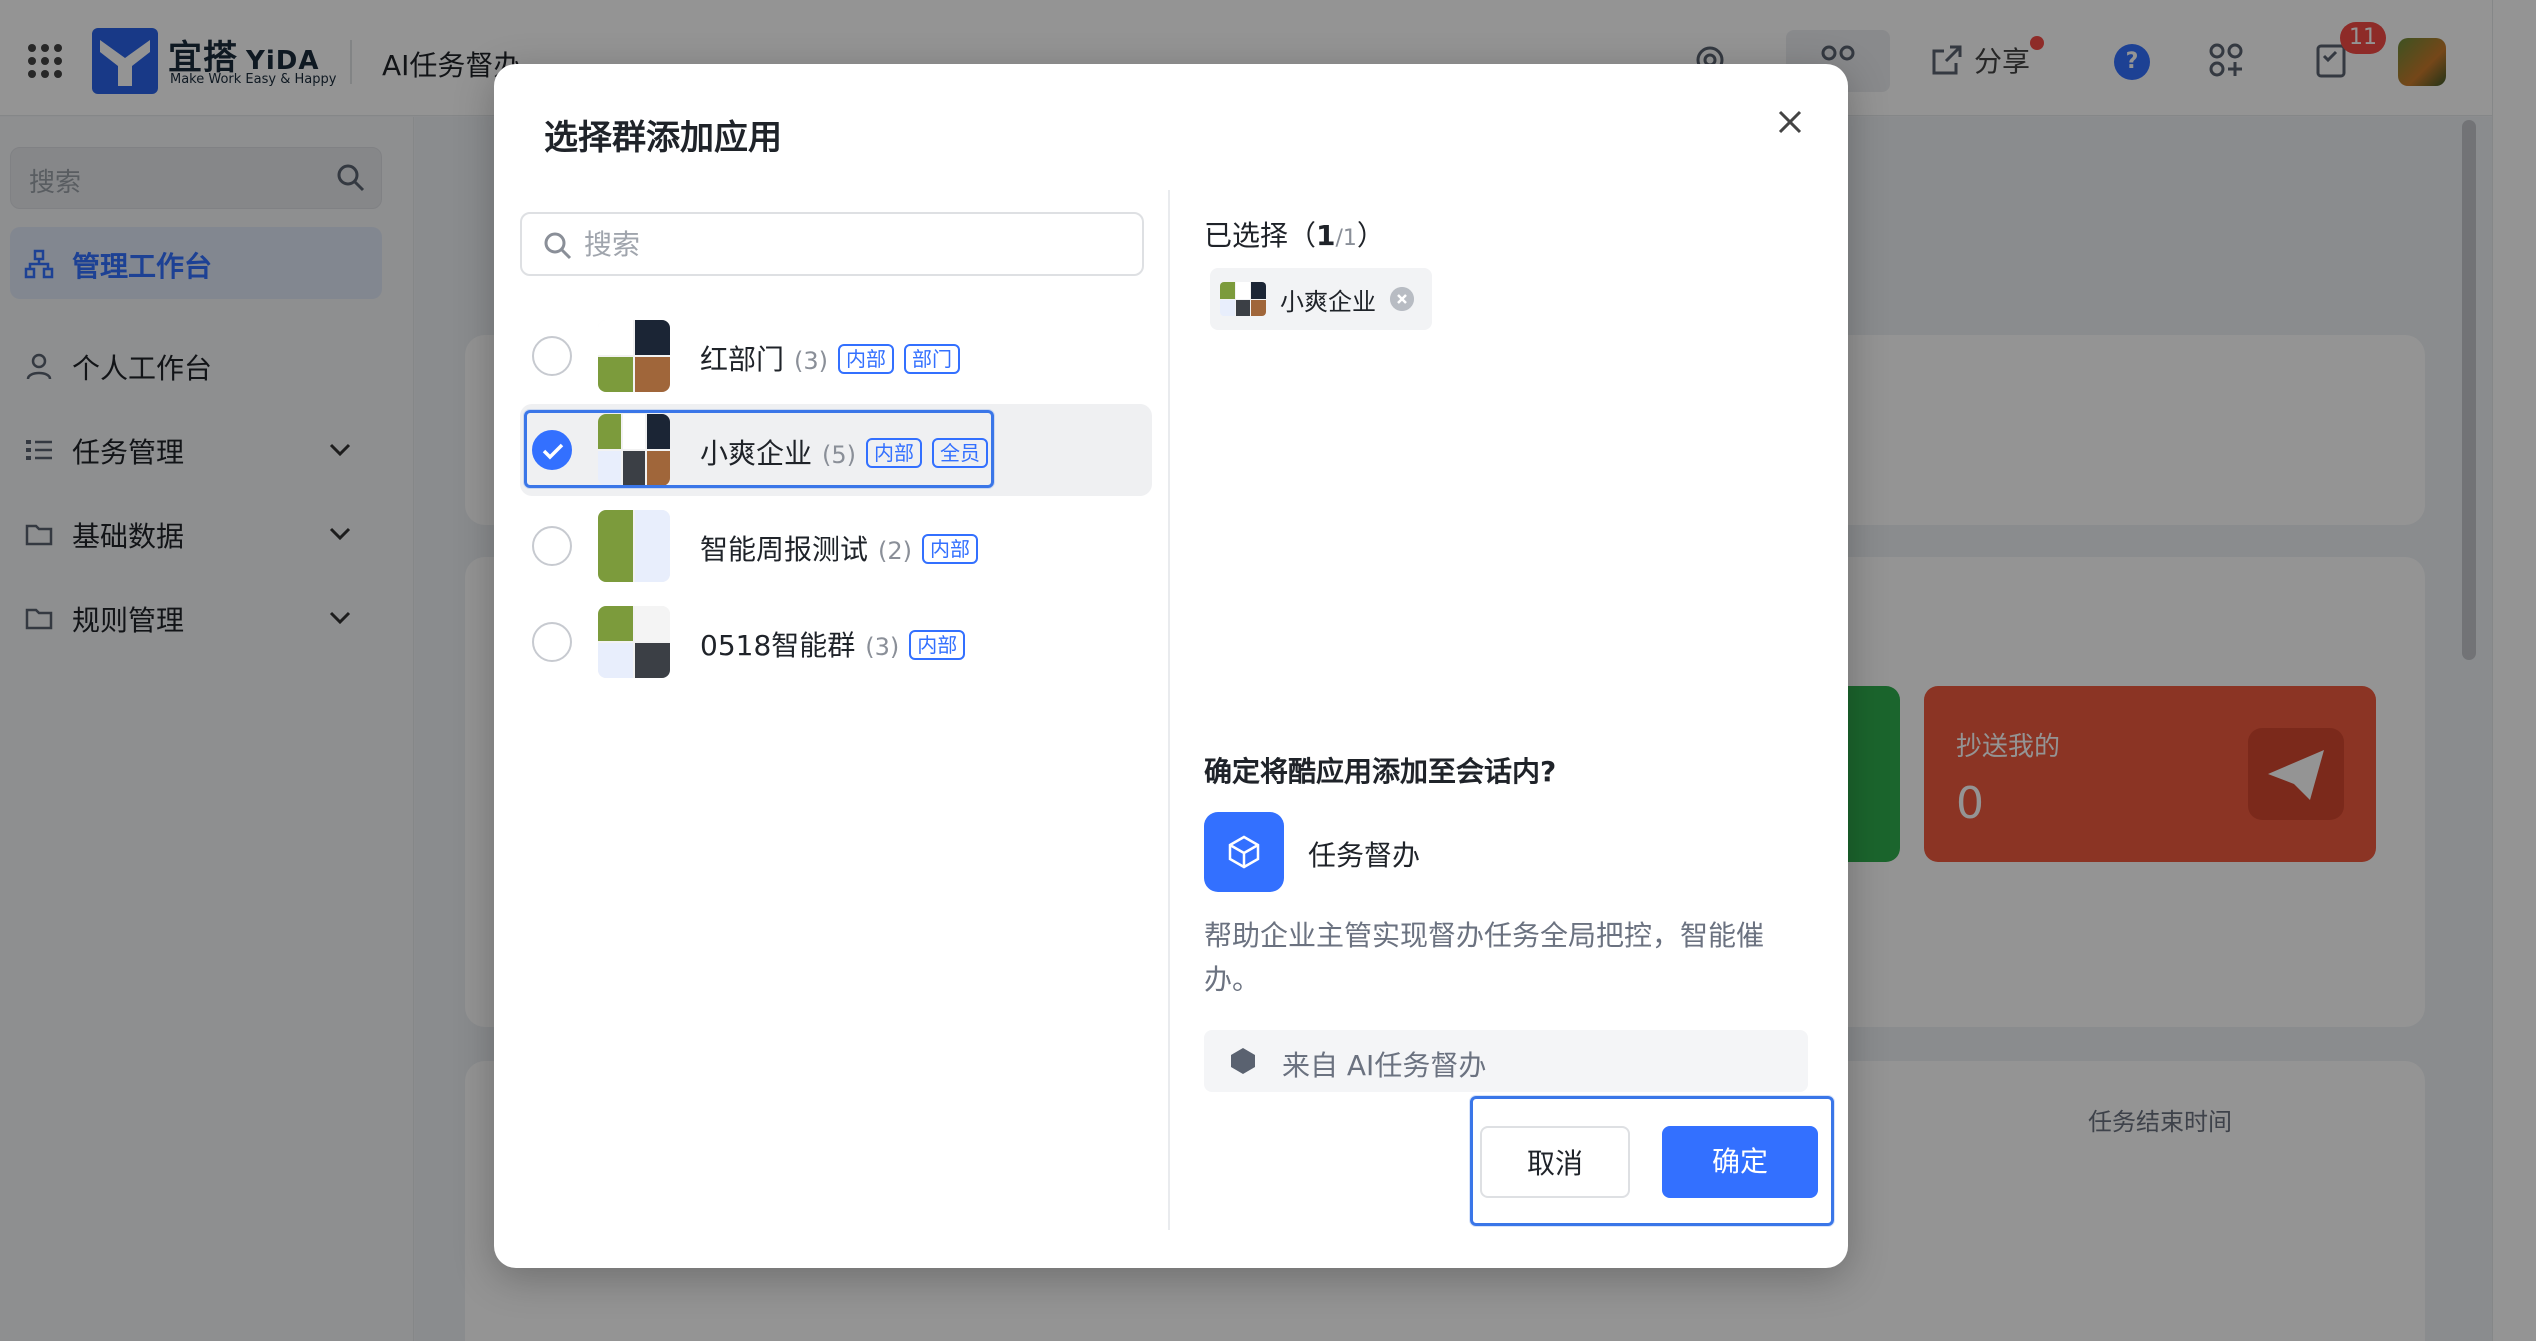 This screenshot has height=1341, width=2536. I want to click on group-row-0518-smart: 0518智能群 (3) 内部, so click(836, 642).